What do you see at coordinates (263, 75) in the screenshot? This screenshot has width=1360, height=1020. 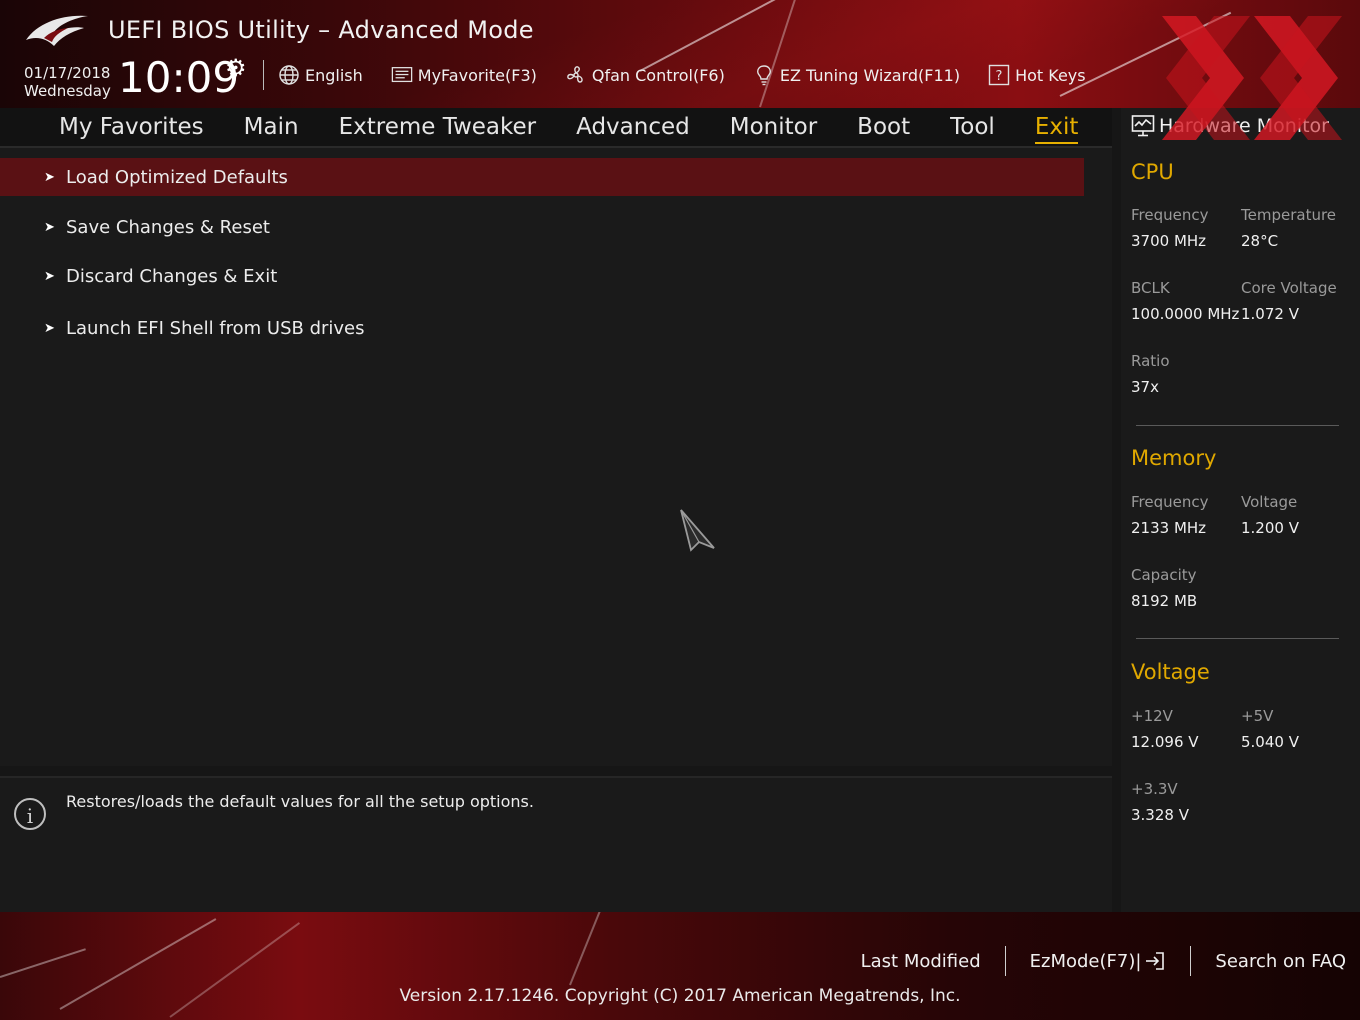 I see `toolbar-divider` at bounding box center [263, 75].